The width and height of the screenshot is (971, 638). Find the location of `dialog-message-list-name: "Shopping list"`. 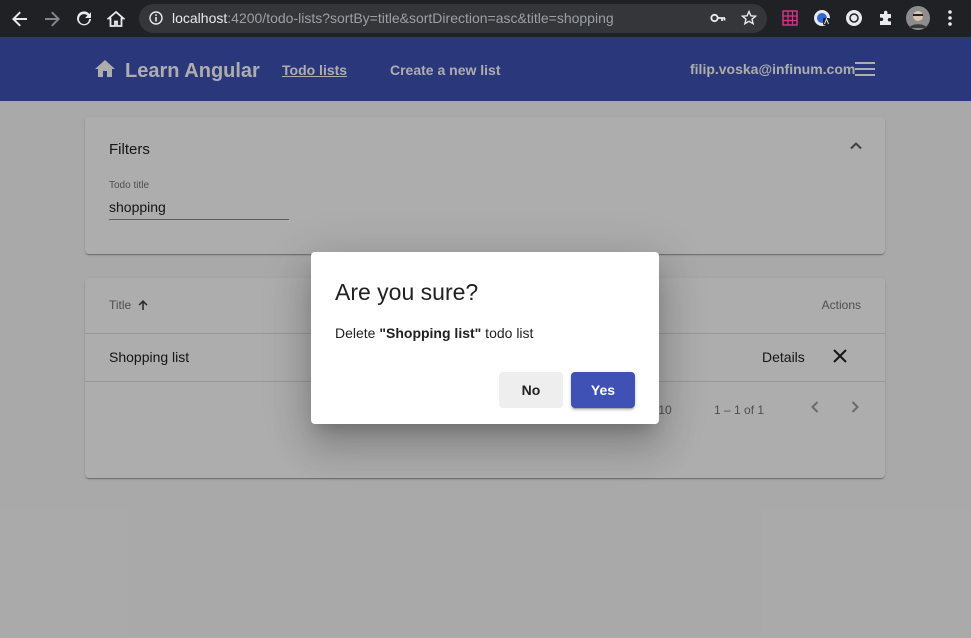

dialog-message-list-name: "Shopping list" is located at coordinates (430, 333).